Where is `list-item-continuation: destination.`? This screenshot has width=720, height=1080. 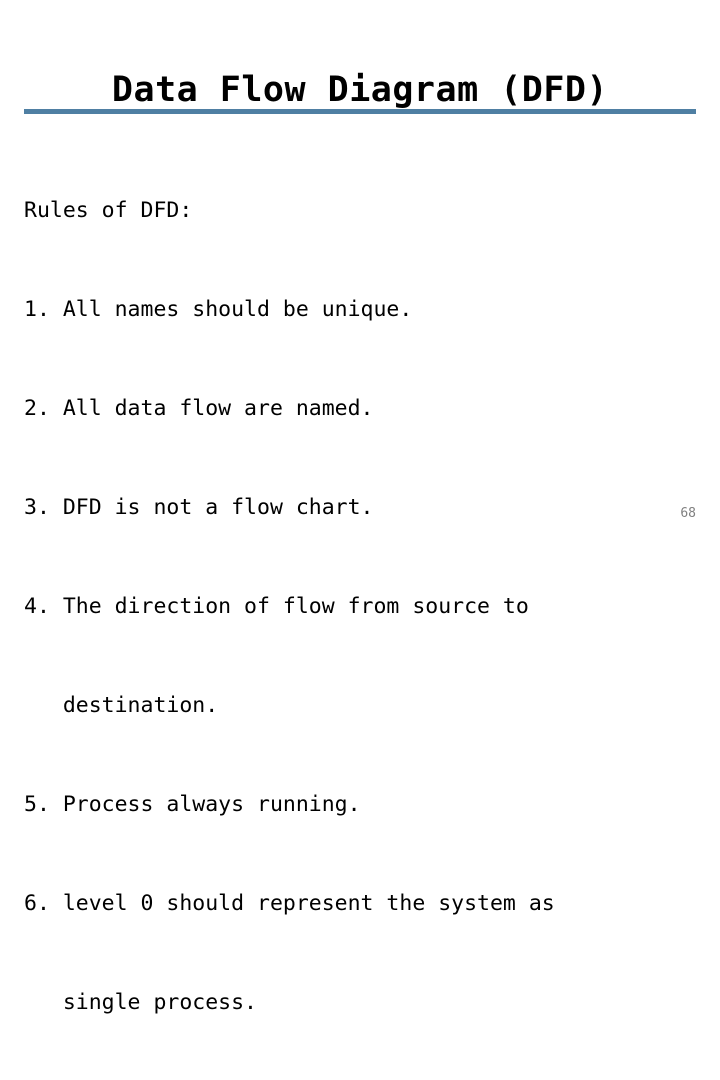 list-item-continuation: destination. is located at coordinates (121, 705).